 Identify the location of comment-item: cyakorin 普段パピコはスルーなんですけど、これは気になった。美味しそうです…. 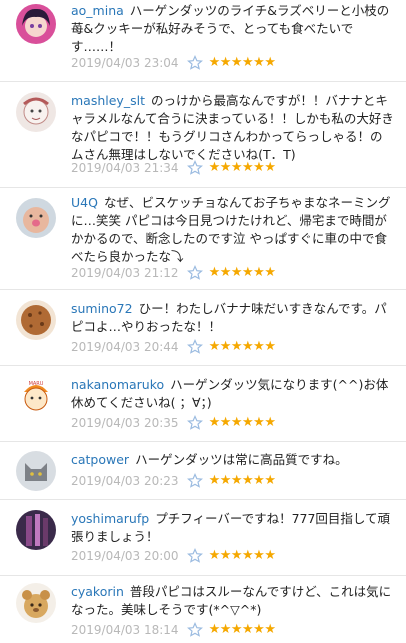
(203, 608).